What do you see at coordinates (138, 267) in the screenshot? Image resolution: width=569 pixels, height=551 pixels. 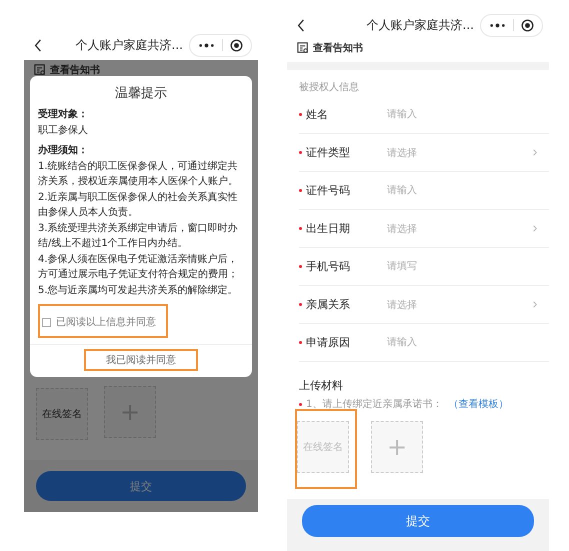 I see `notice-paragraph: 4.参保人须在医保电子凭证激活亲情账户后，方可通过展示电子凭证支付符合规定的费用；` at bounding box center [138, 267].